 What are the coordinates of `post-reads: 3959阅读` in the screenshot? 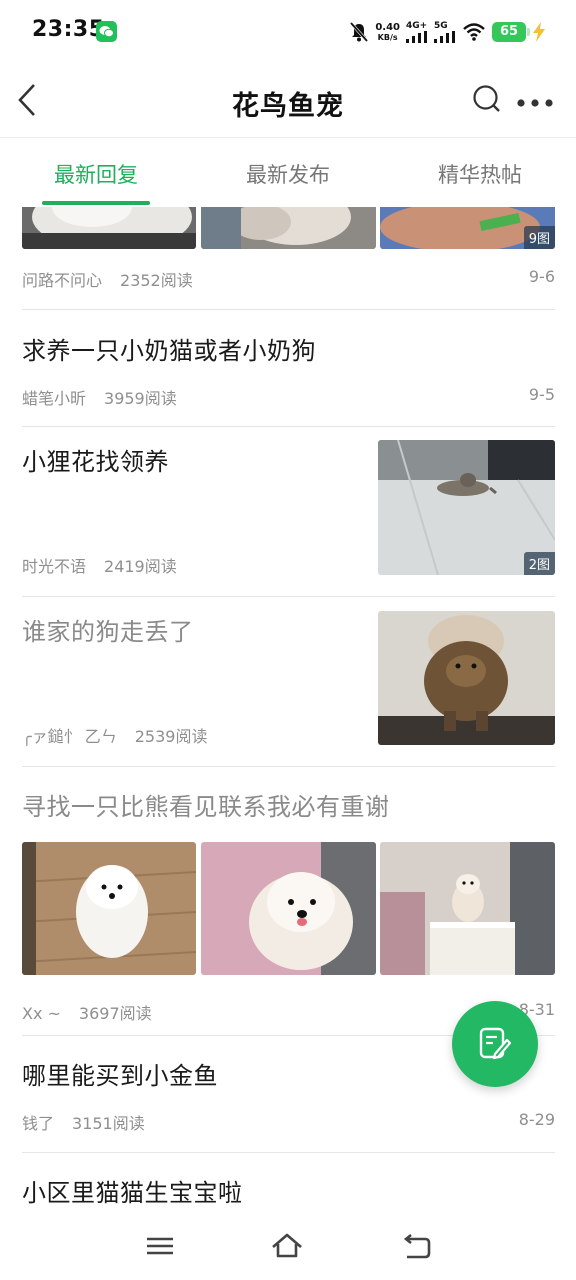 It's located at (140, 398).